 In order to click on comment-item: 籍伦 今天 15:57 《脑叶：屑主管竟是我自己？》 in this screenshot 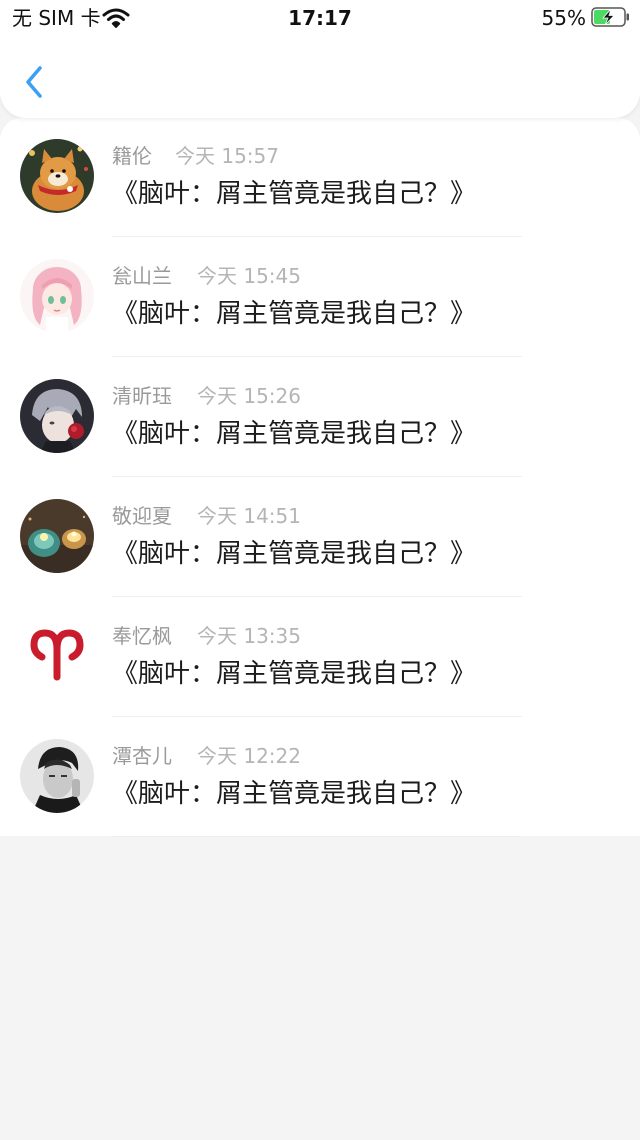, I will do `click(320, 178)`.